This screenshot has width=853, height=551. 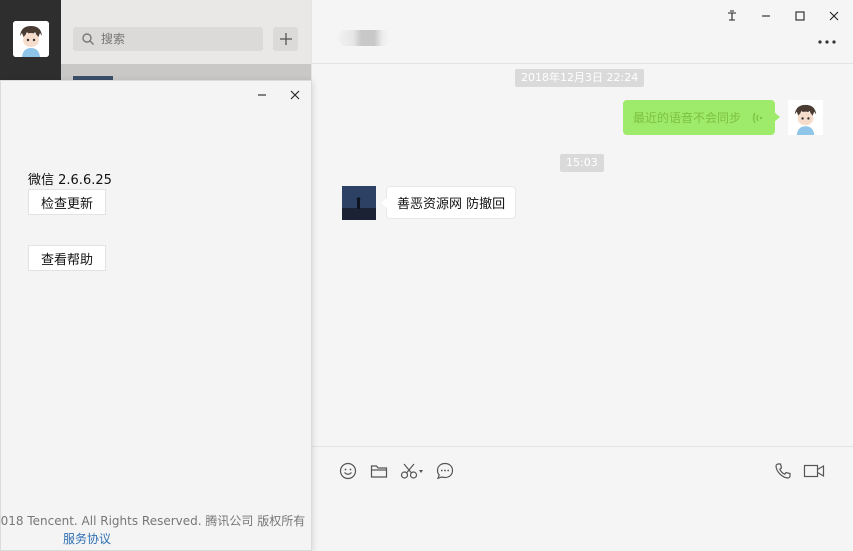 I want to click on view-help-button: 查看帮助, so click(x=67, y=258).